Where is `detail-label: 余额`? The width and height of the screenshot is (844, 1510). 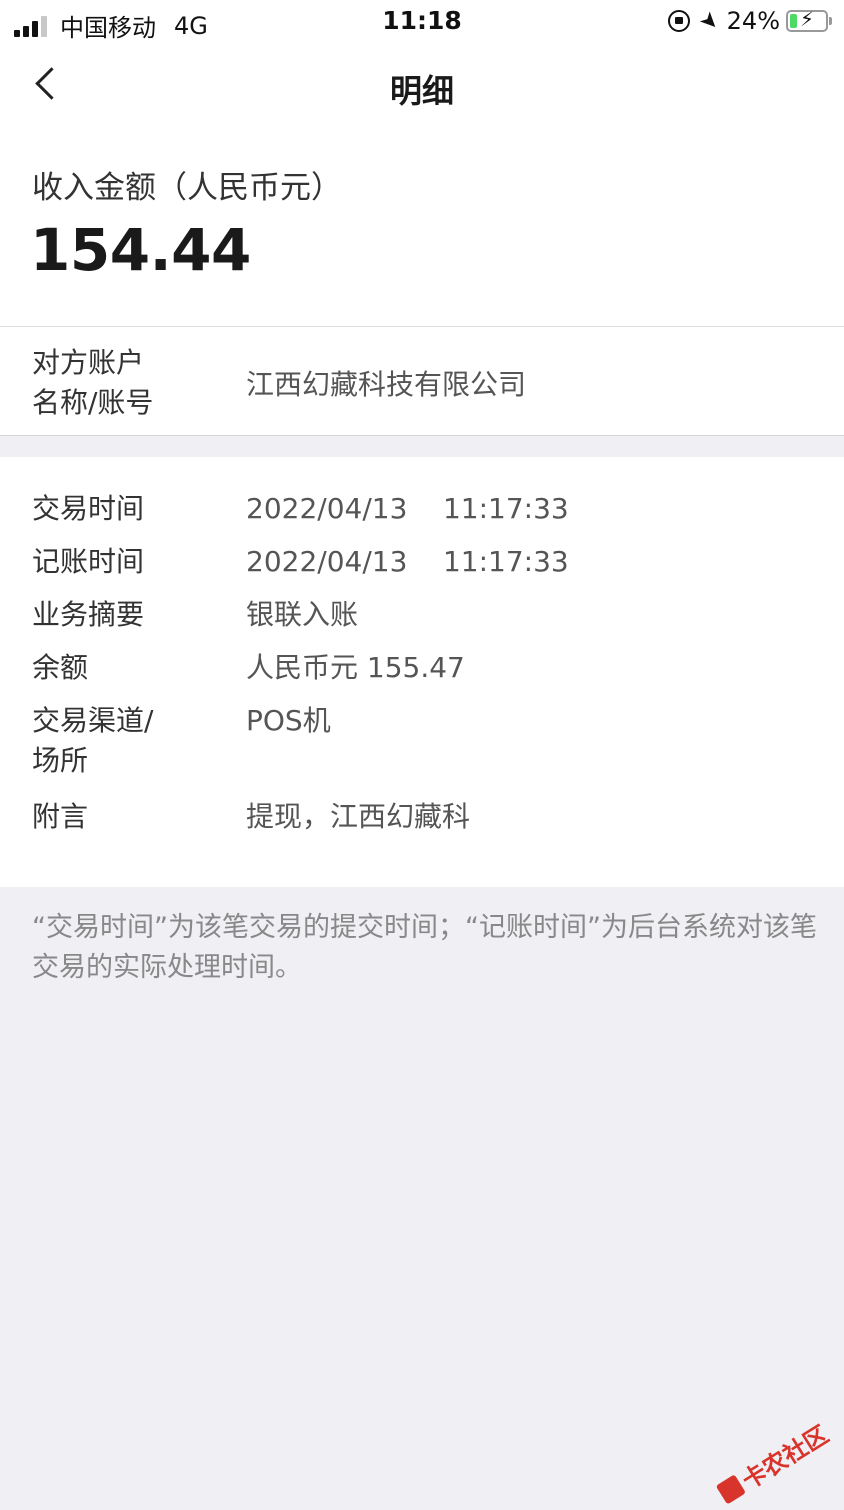
detail-label: 余额 is located at coordinates (60, 667).